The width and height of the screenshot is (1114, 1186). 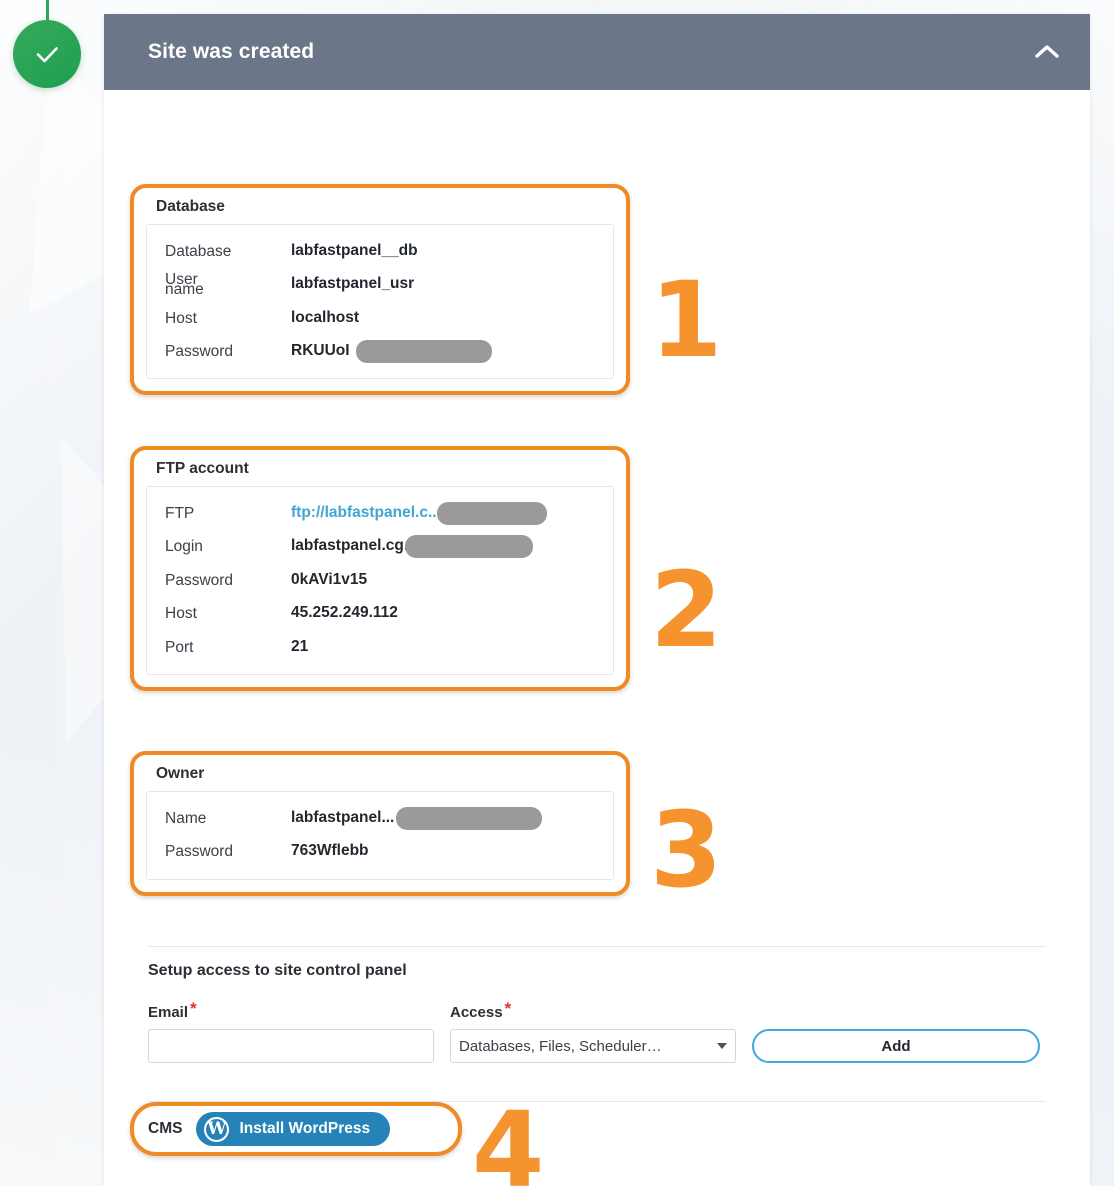 I want to click on ftp-url-label: FTP, so click(x=180, y=513).